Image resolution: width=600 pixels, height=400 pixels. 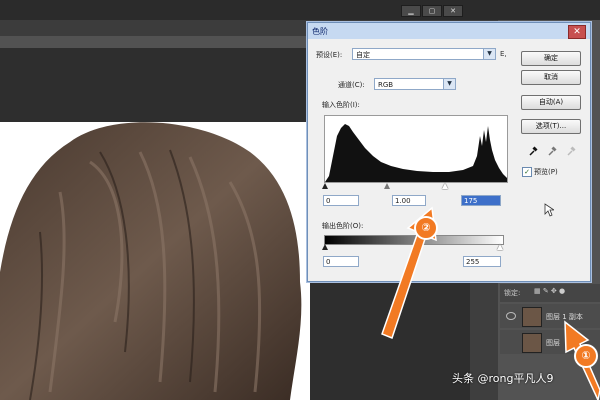 What do you see at coordinates (300, 10) in the screenshot?
I see `ps-titlebar: ▁ ▢ ✕` at bounding box center [300, 10].